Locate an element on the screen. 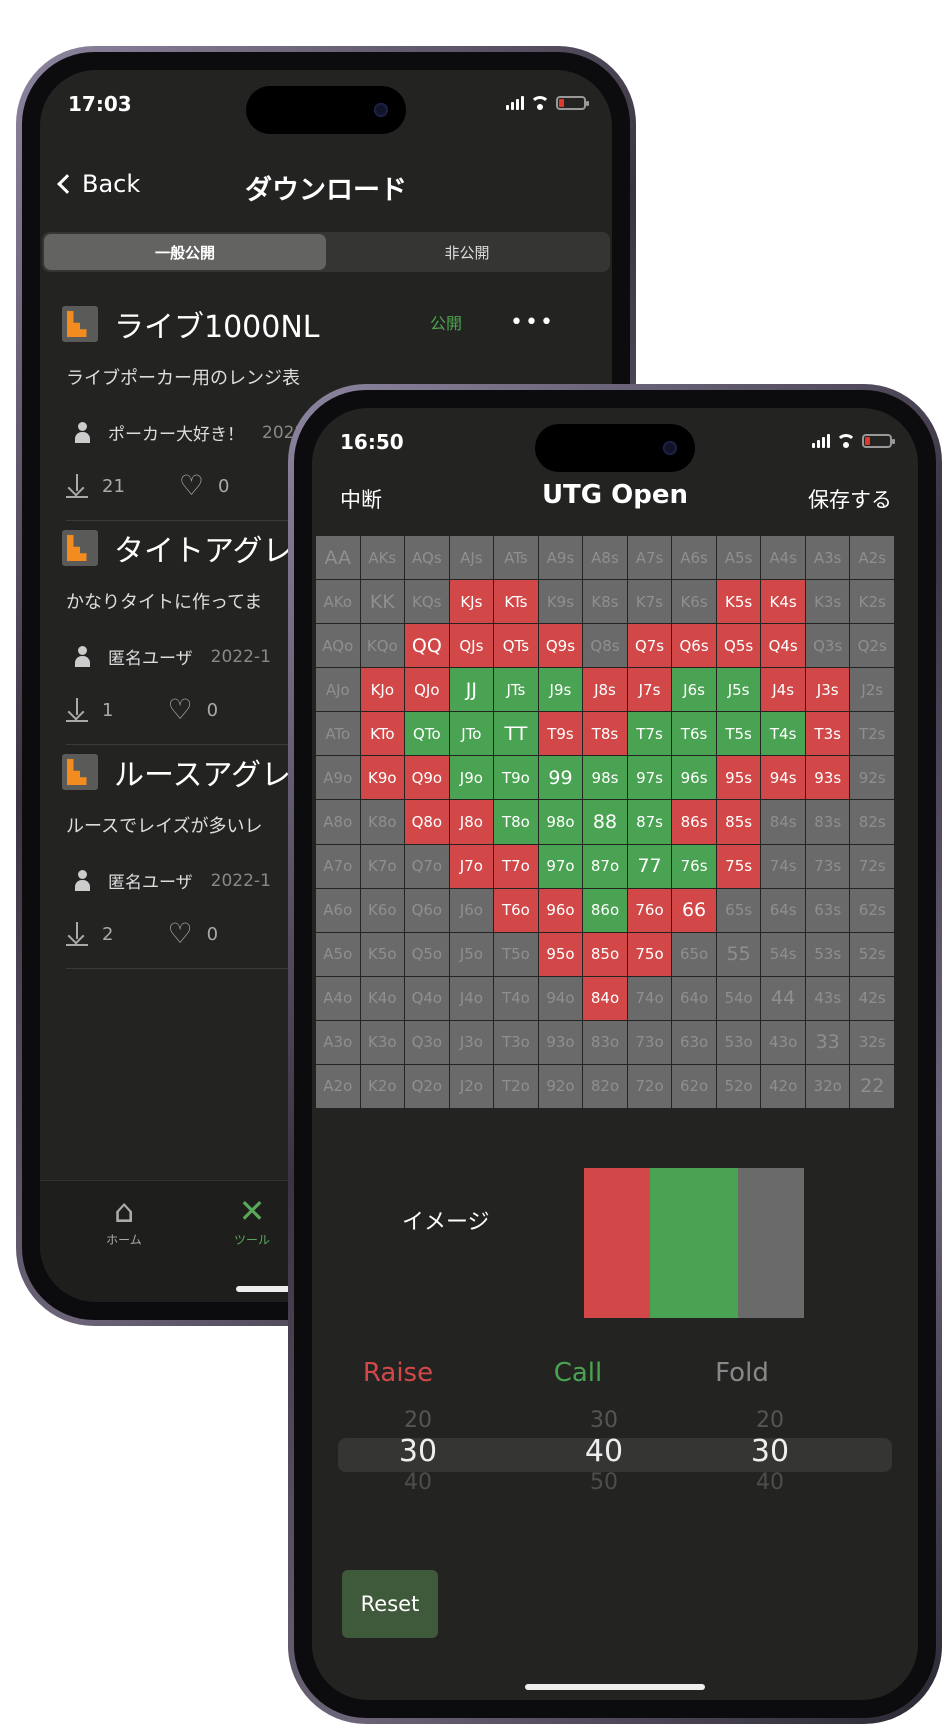  hand-cell: J4s is located at coordinates (783, 690).